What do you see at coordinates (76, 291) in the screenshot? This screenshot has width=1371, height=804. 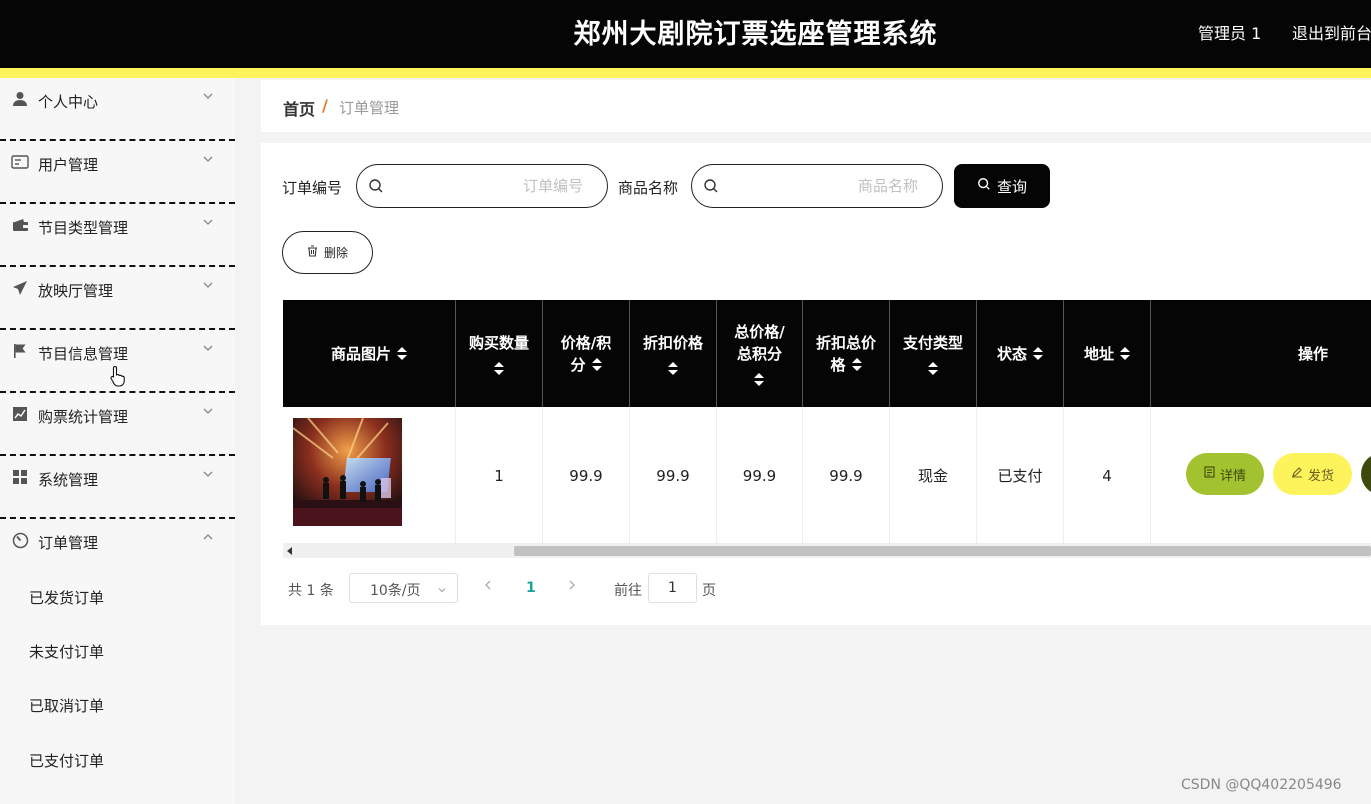 I see `sidebar-item-label: 放映厅管理` at bounding box center [76, 291].